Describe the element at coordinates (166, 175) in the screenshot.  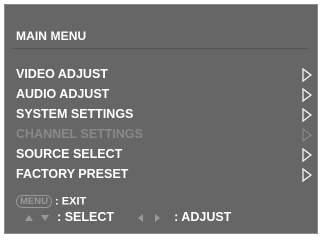
I see `menu-item-factory-preset: FACTORY PRESET` at that location.